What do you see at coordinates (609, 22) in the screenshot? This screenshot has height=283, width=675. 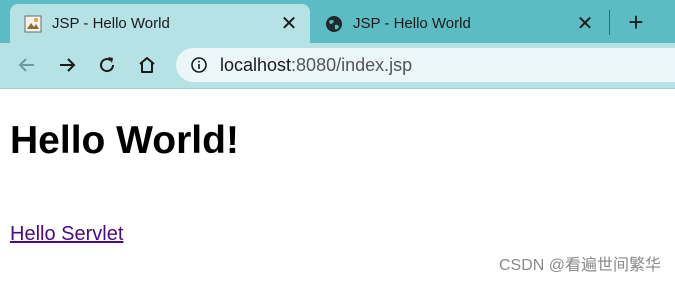 I see `tab-separator` at bounding box center [609, 22].